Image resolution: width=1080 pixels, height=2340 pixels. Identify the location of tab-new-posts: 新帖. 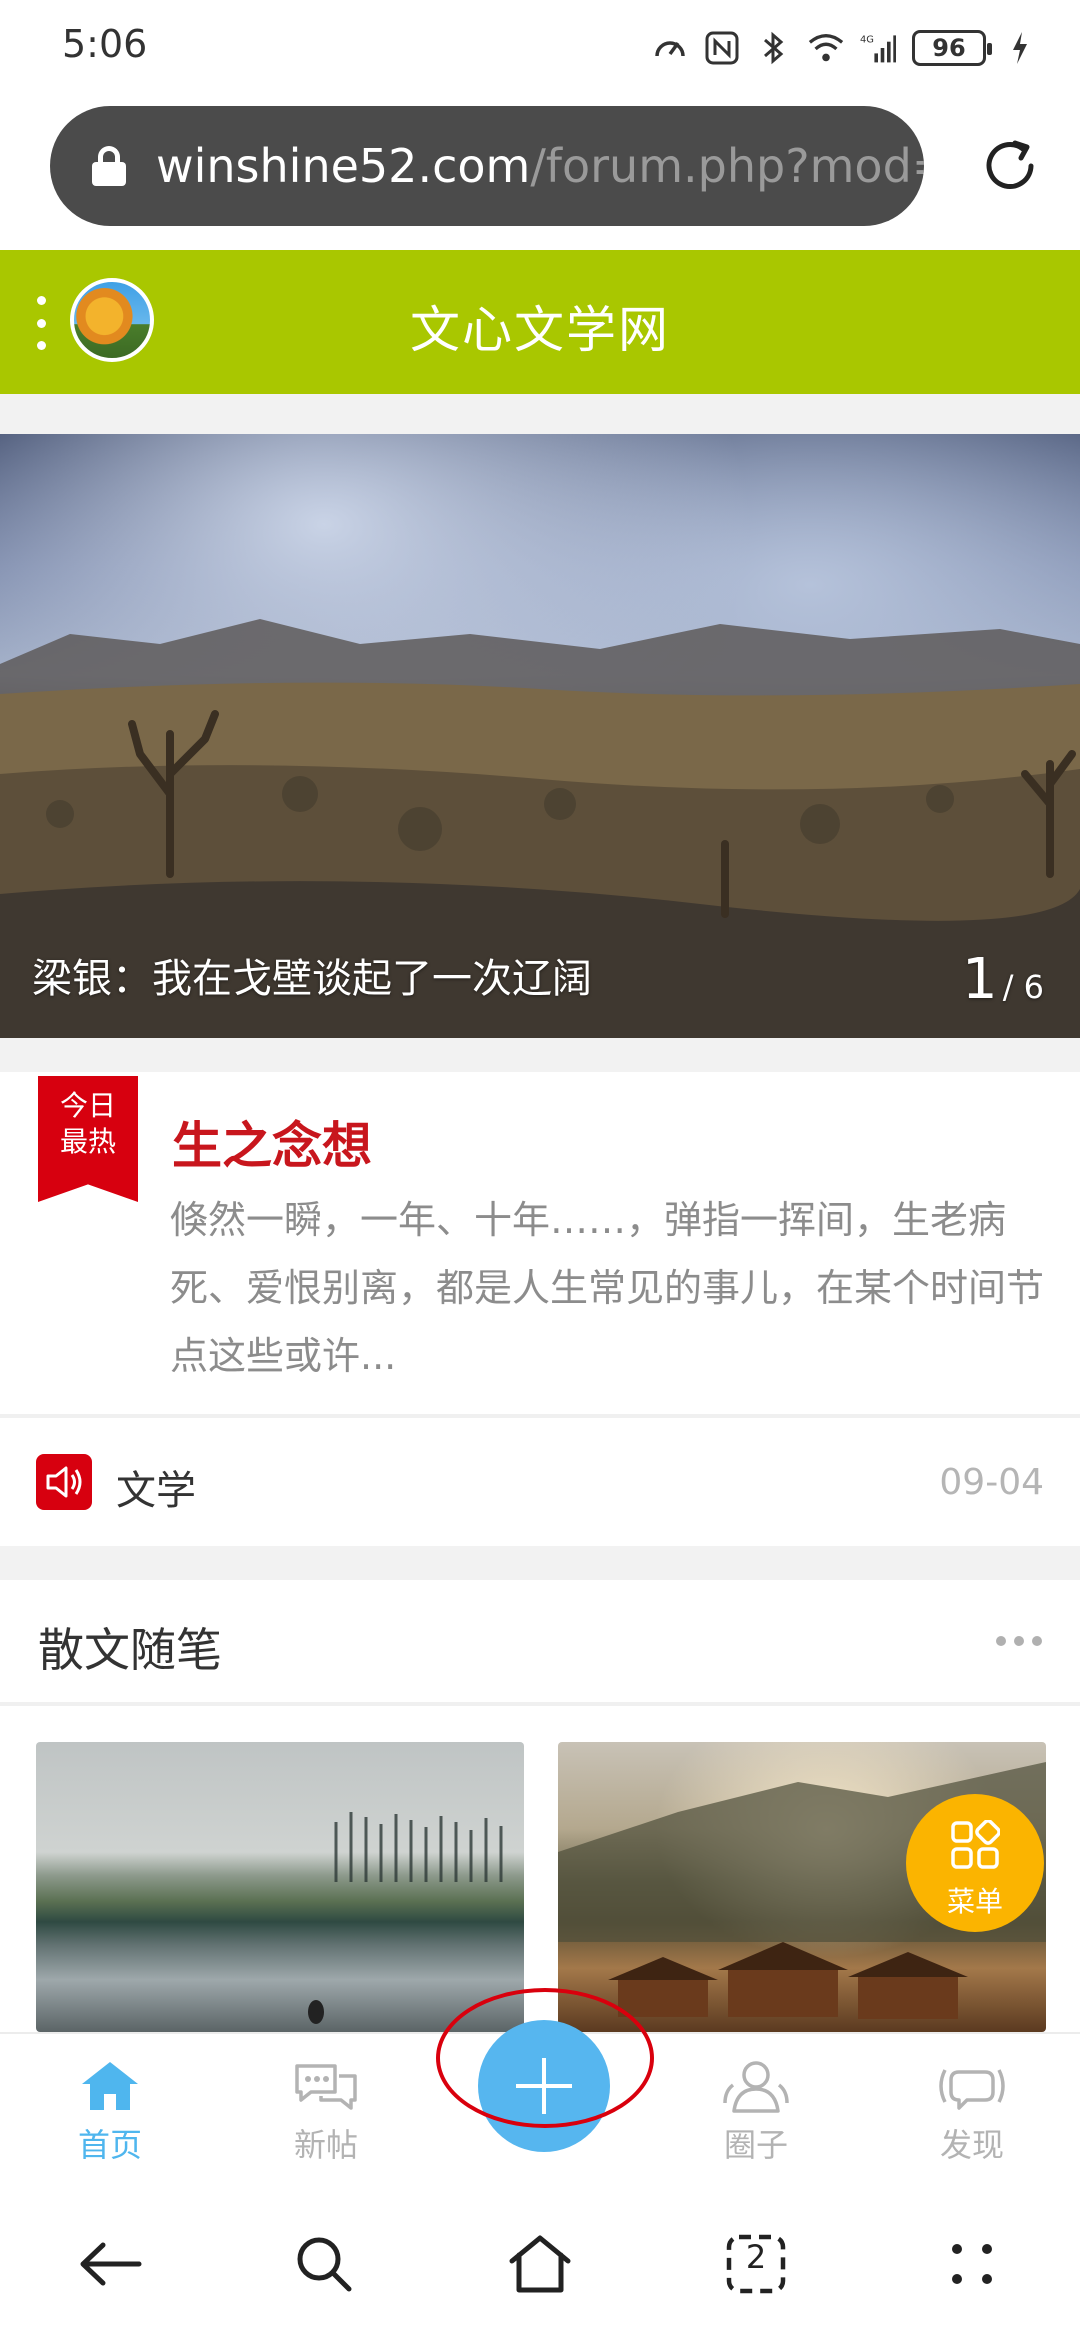
(326, 2116).